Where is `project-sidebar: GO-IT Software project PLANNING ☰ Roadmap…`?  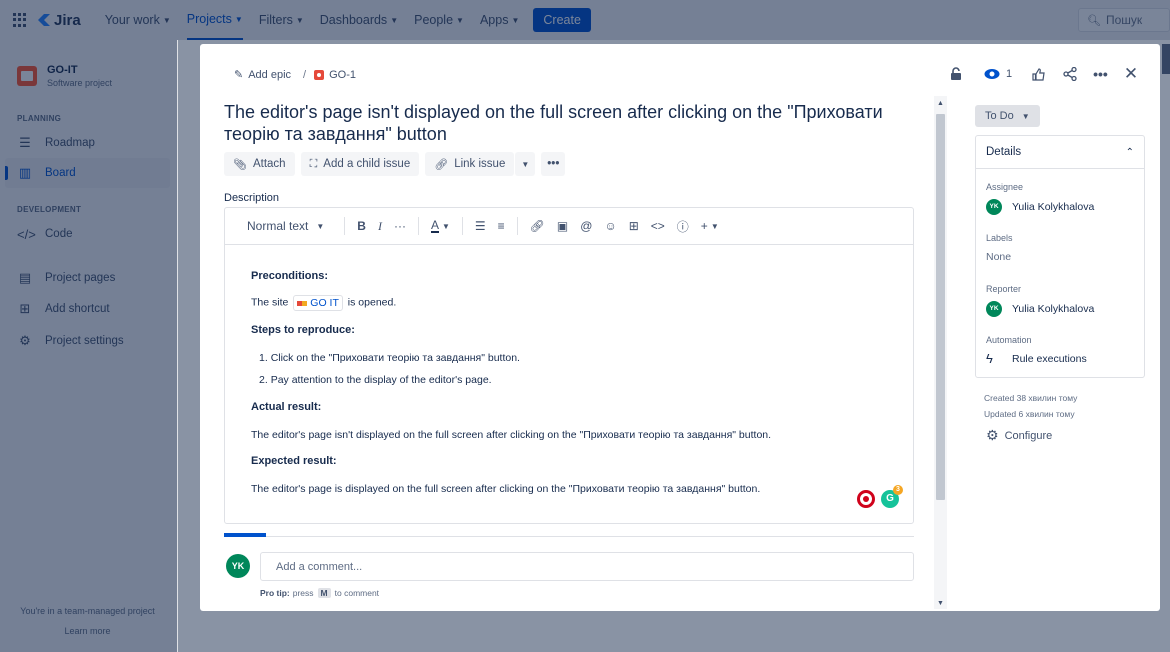
project-sidebar: GO-IT Software project PLANNING ☰ Roadmap… is located at coordinates (89, 346).